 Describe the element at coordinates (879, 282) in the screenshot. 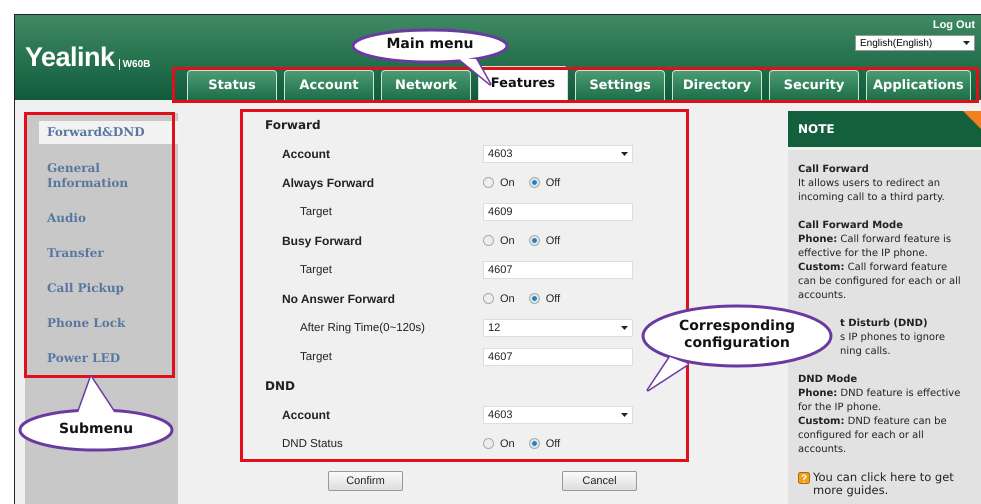

I see `note-text: Custom: Call forward feature can be configured for each or all accounts.` at that location.